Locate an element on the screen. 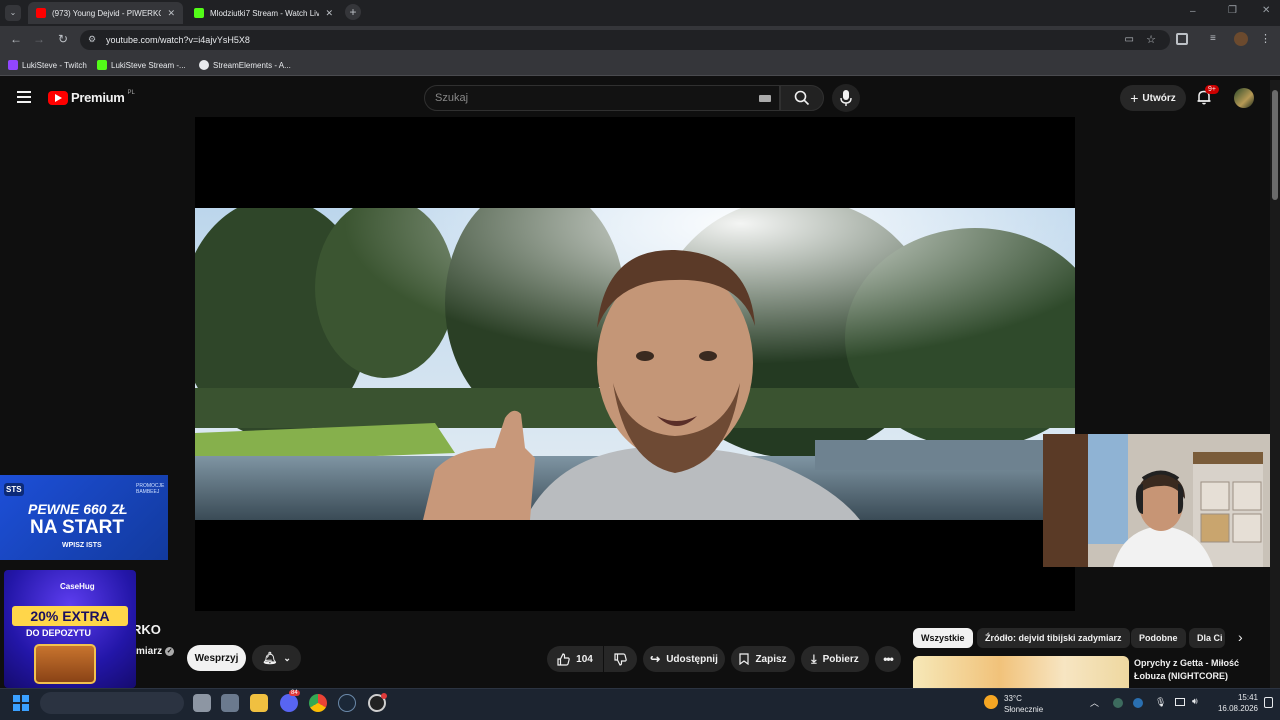 This screenshot has width=1280, height=720. page-scrollbar is located at coordinates (1275, 384).